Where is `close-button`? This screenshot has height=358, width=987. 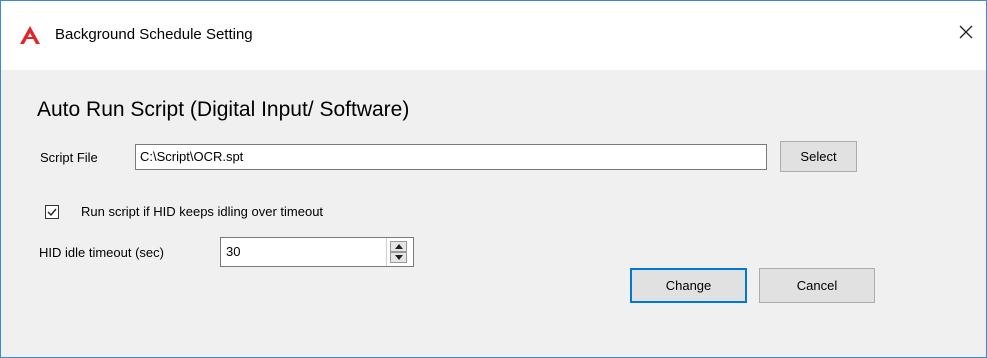
close-button is located at coordinates (966, 34).